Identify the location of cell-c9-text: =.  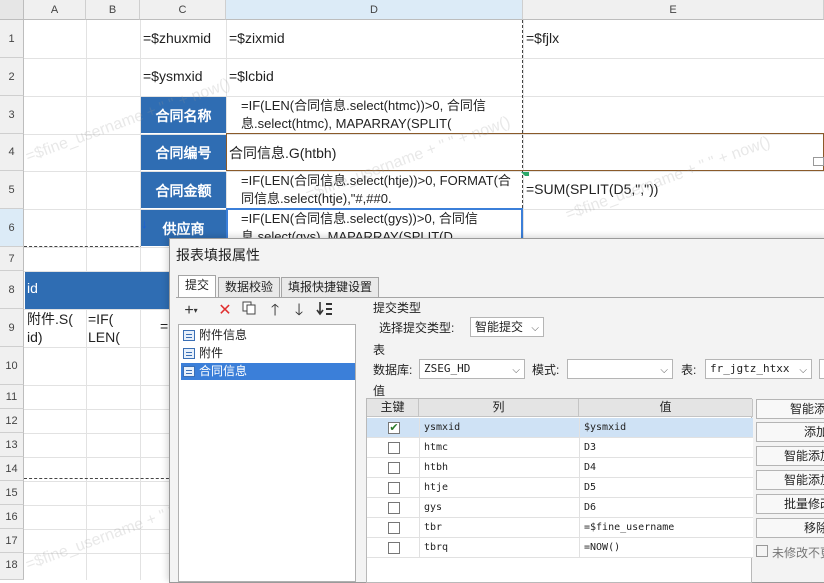
(164, 326).